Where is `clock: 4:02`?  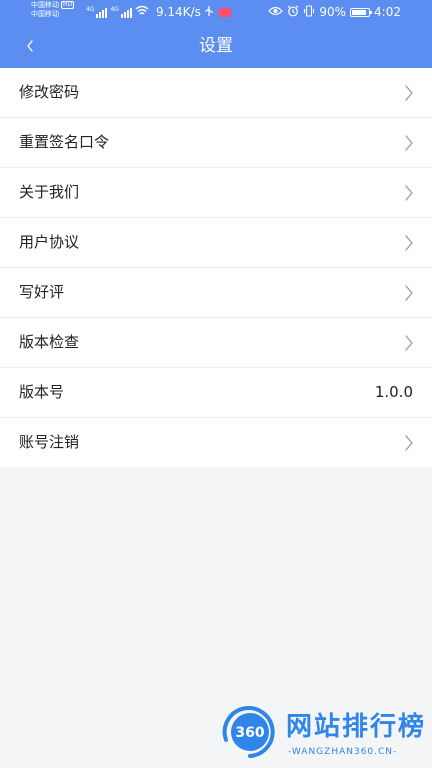
clock: 4:02 is located at coordinates (387, 12).